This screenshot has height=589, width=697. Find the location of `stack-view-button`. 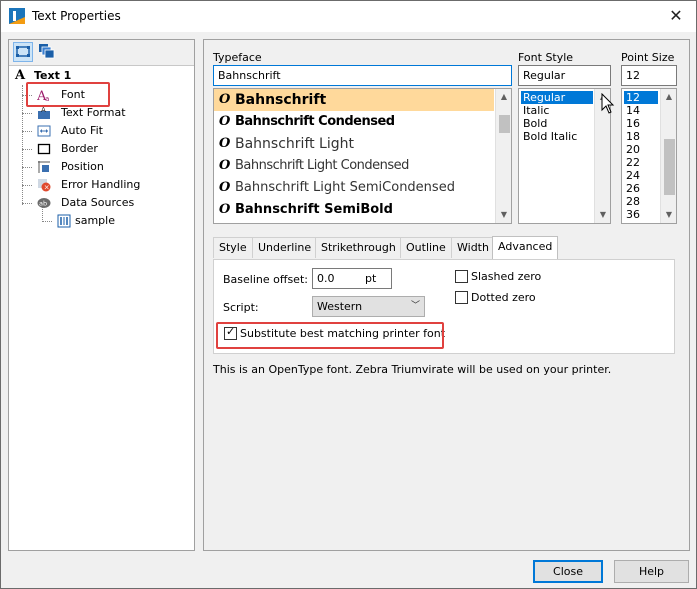

stack-view-button is located at coordinates (47, 52).